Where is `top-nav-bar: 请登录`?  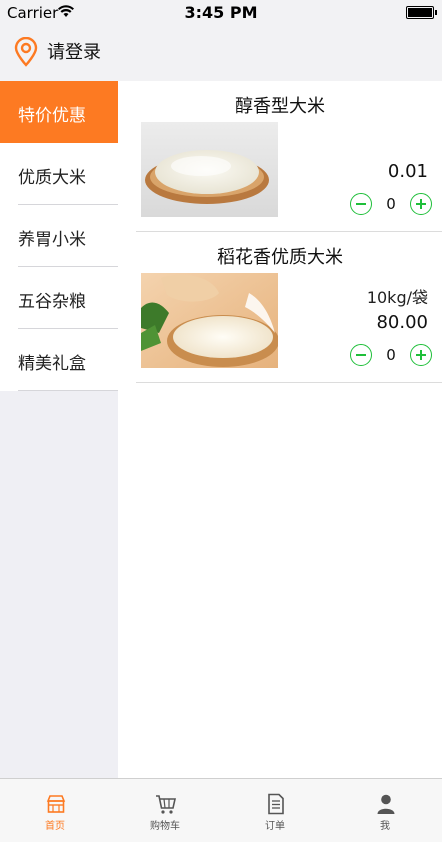 top-nav-bar: 请登录 is located at coordinates (221, 53).